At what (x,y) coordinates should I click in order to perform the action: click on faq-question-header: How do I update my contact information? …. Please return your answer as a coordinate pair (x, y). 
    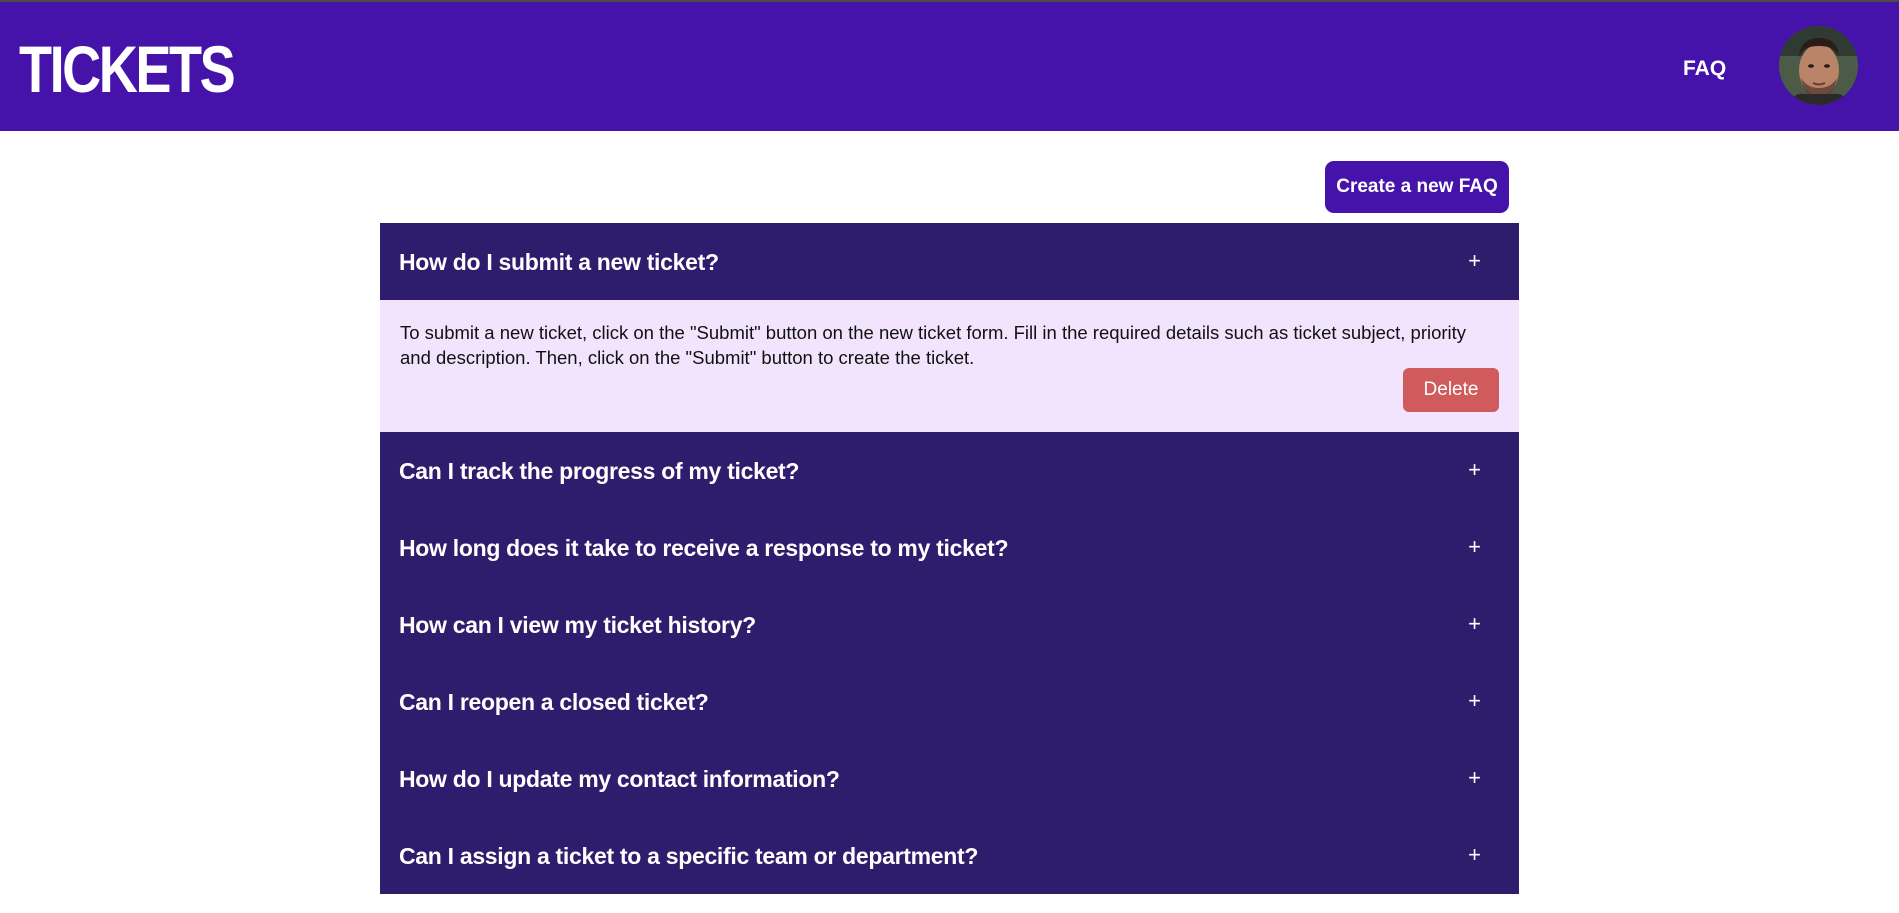
    Looking at the image, I should click on (949, 778).